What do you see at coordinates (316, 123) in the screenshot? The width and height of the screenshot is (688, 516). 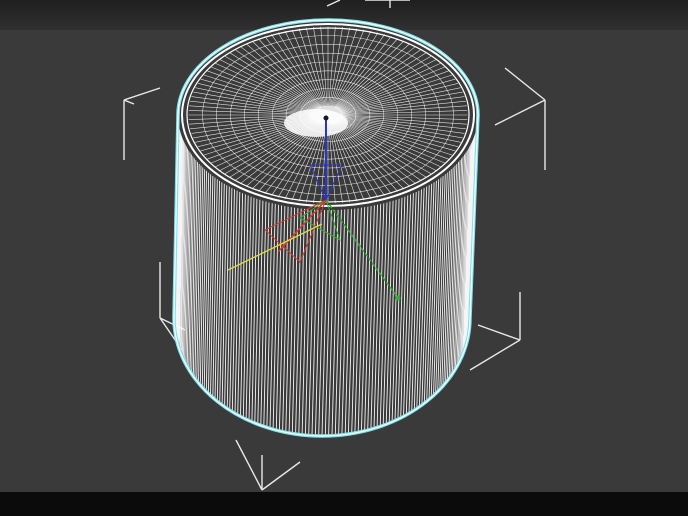 I see `top-cap-center-vertices` at bounding box center [316, 123].